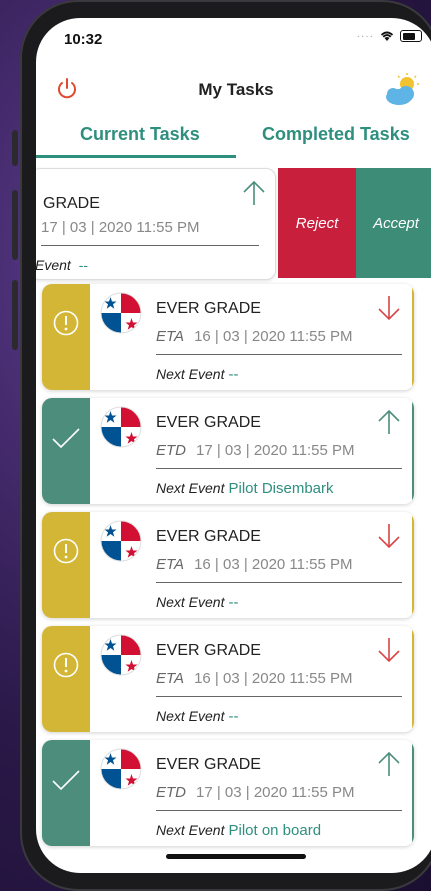 The width and height of the screenshot is (431, 891). Describe the element at coordinates (393, 223) in the screenshot. I see `accept-button: Accept` at that location.